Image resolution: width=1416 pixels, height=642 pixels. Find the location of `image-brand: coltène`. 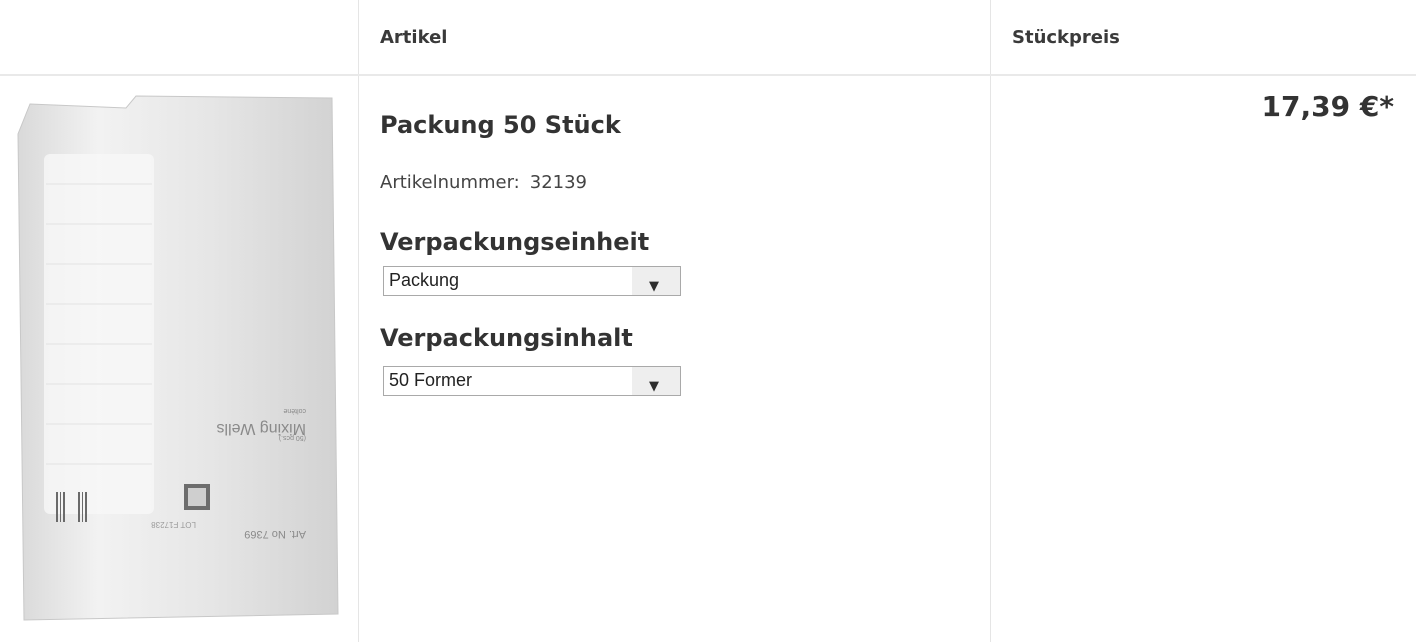

image-brand: coltène is located at coordinates (294, 410).